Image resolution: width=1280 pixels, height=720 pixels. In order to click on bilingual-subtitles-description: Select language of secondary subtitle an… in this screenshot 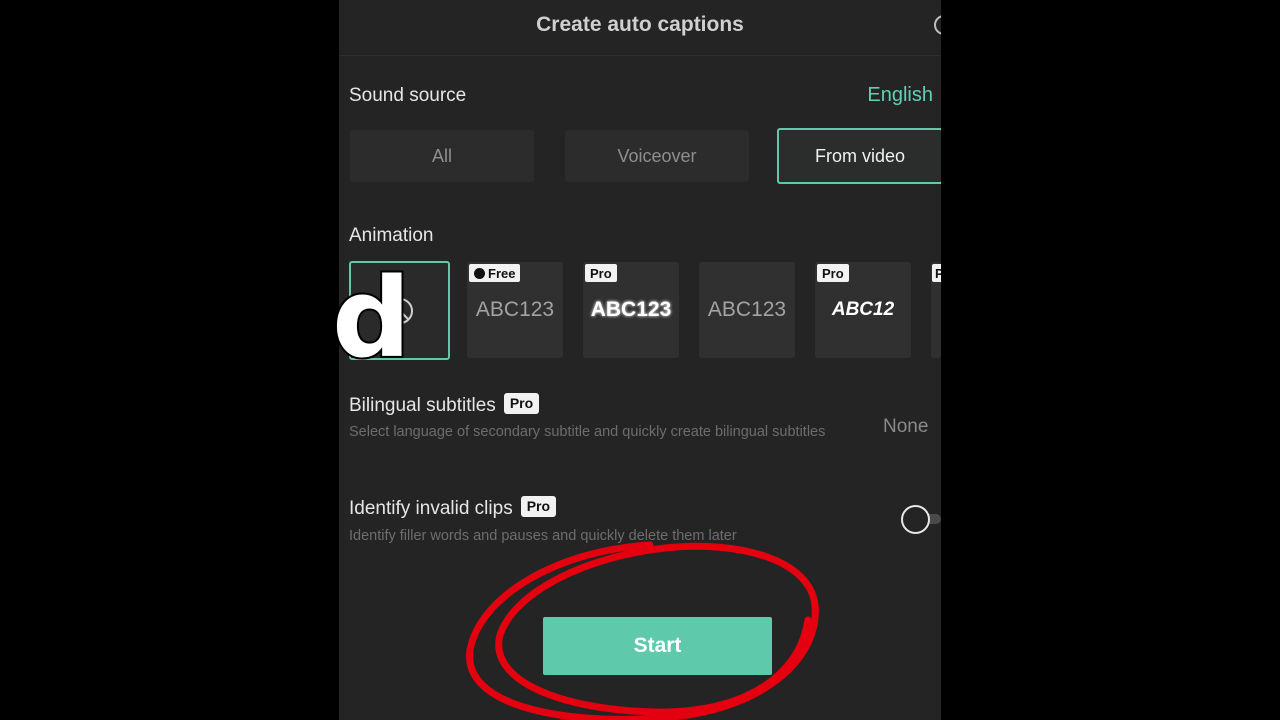, I will do `click(587, 432)`.